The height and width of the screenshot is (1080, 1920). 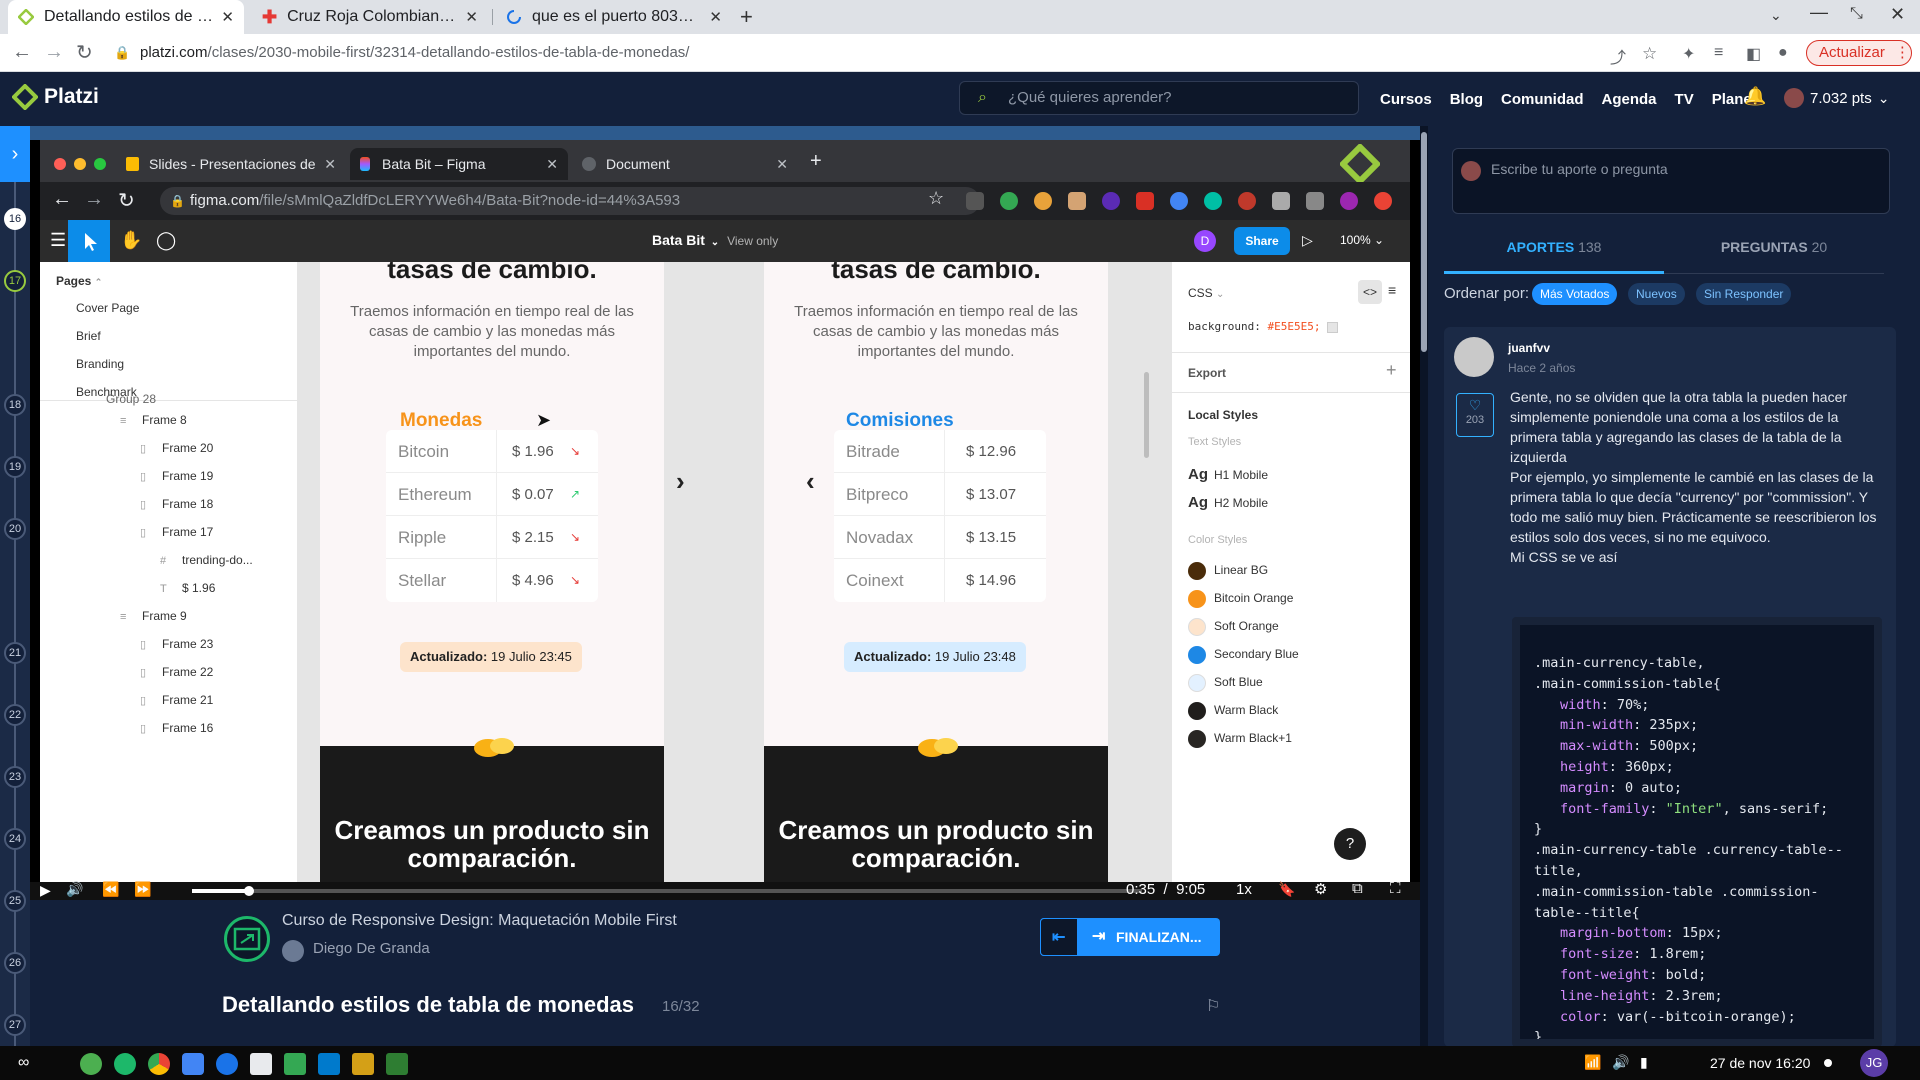 What do you see at coordinates (1254, 598) in the screenshot?
I see `color-style-name: Bitcoin Orange` at bounding box center [1254, 598].